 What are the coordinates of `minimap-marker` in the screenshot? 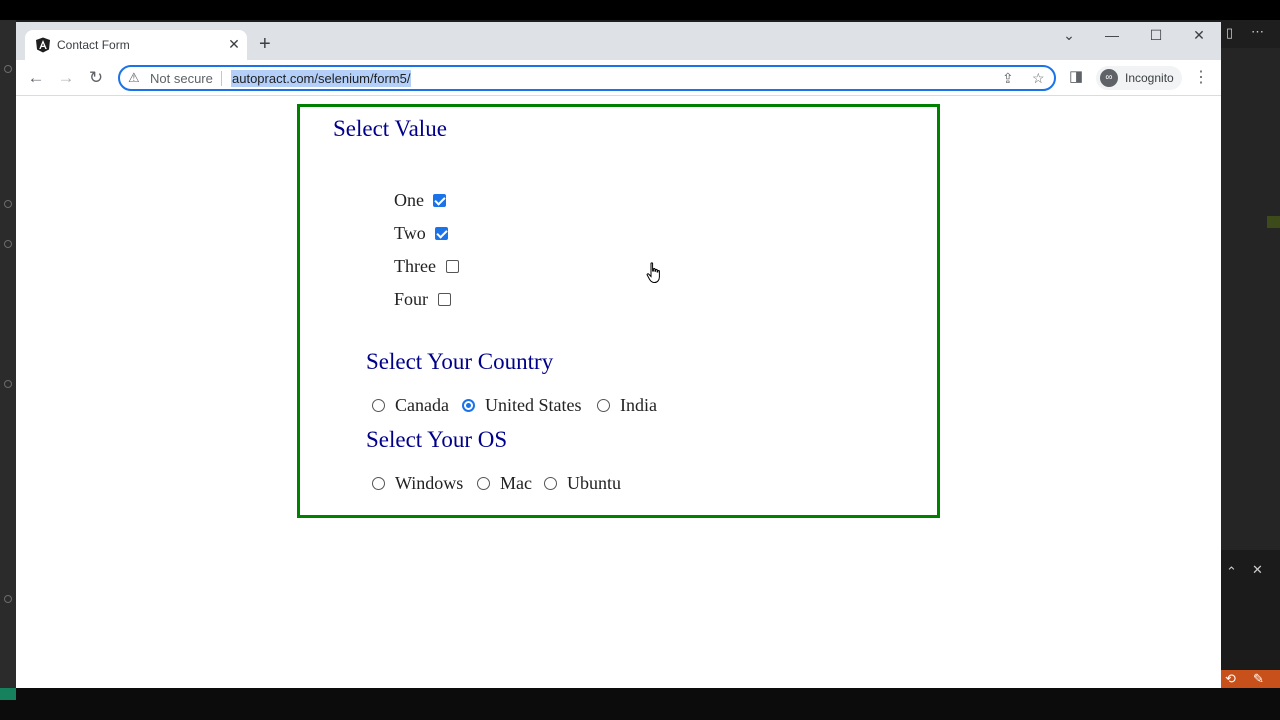 It's located at (1273, 222).